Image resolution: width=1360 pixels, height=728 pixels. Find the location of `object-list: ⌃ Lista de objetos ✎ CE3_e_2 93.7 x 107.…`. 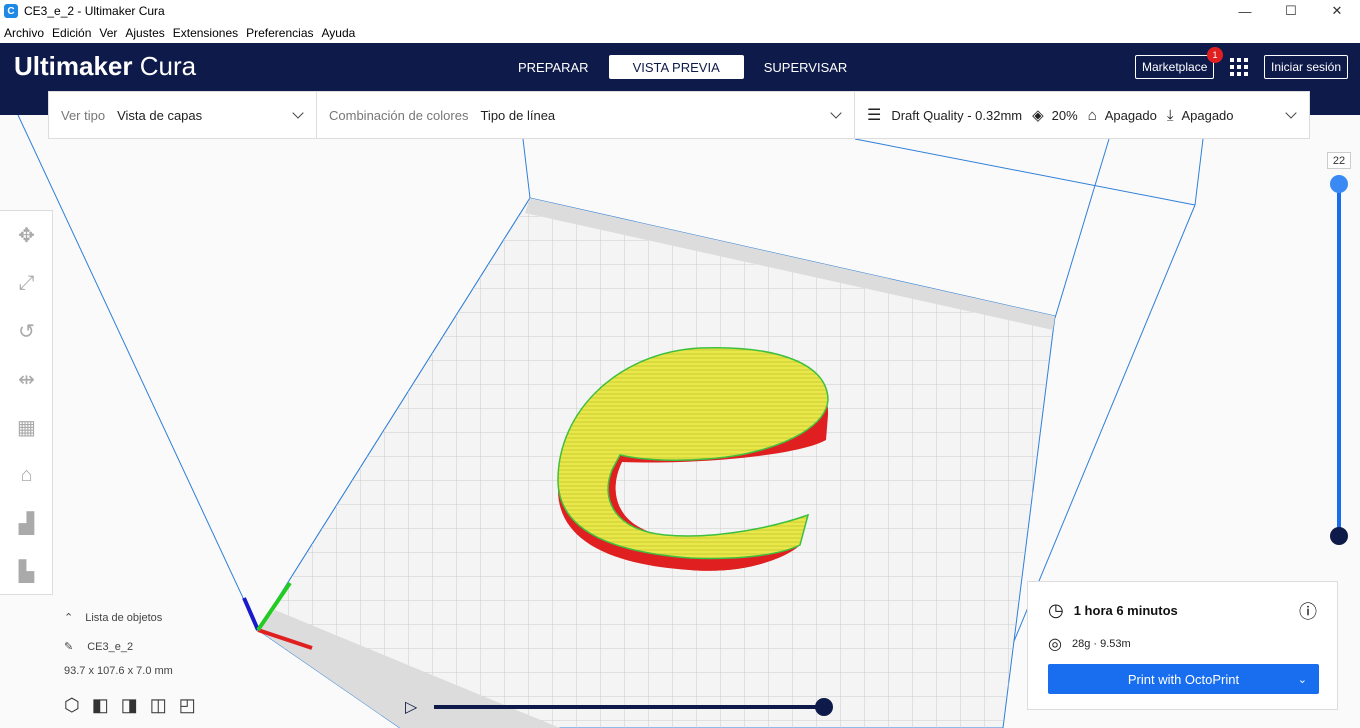

object-list: ⌃ Lista de objetos ✎ CE3_e_2 93.7 x 107.… is located at coordinates (130, 663).